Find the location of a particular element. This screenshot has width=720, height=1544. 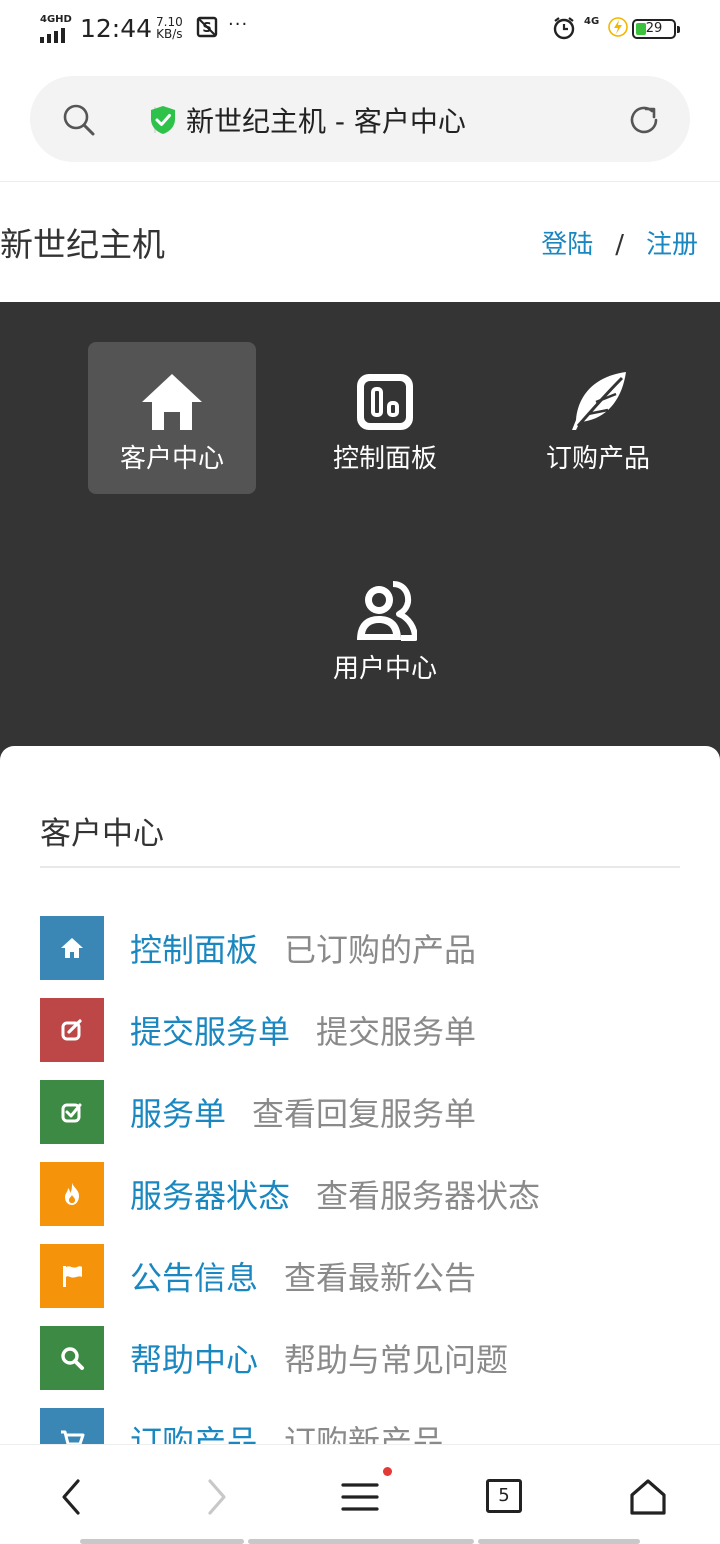

signal-icon is located at coordinates (52, 35).